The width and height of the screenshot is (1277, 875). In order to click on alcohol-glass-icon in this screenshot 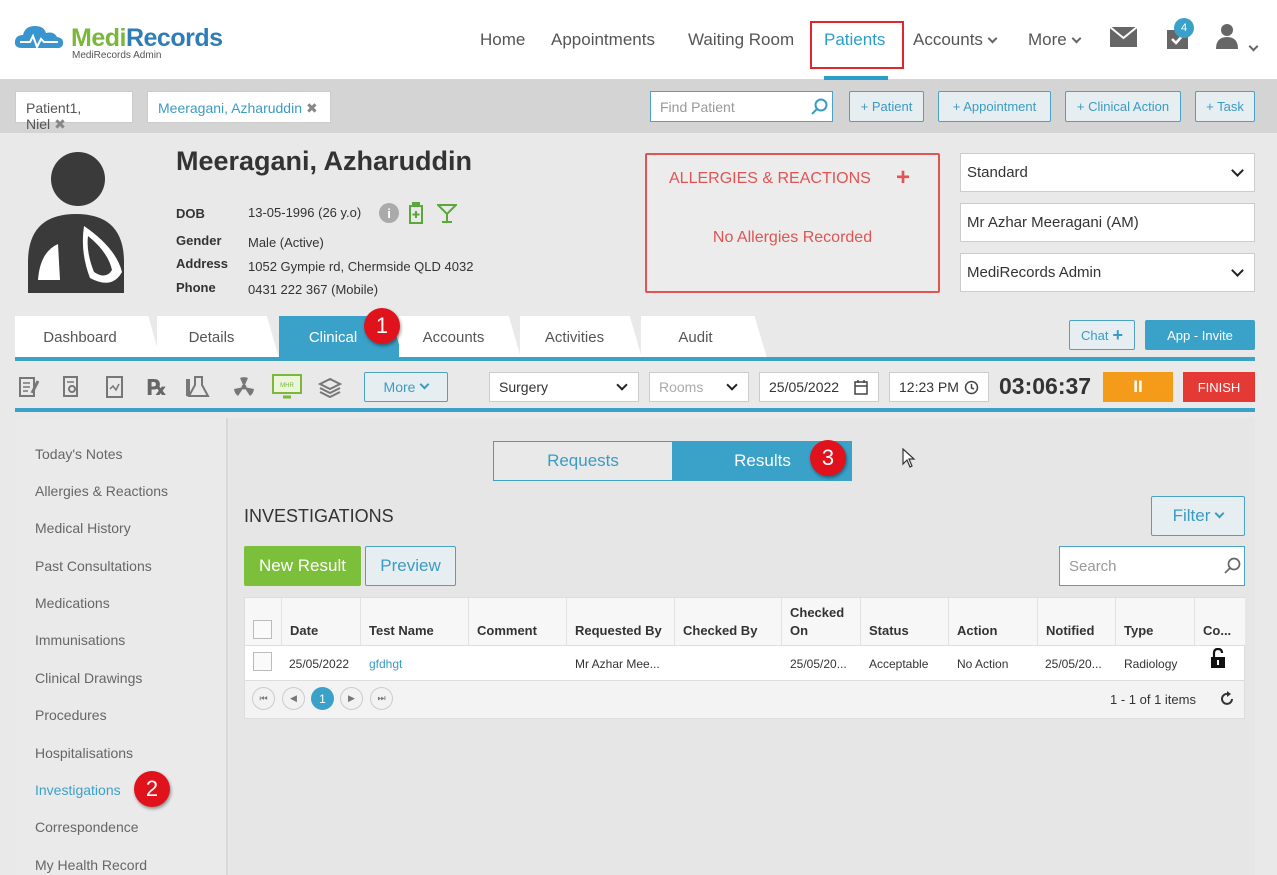, I will do `click(447, 213)`.